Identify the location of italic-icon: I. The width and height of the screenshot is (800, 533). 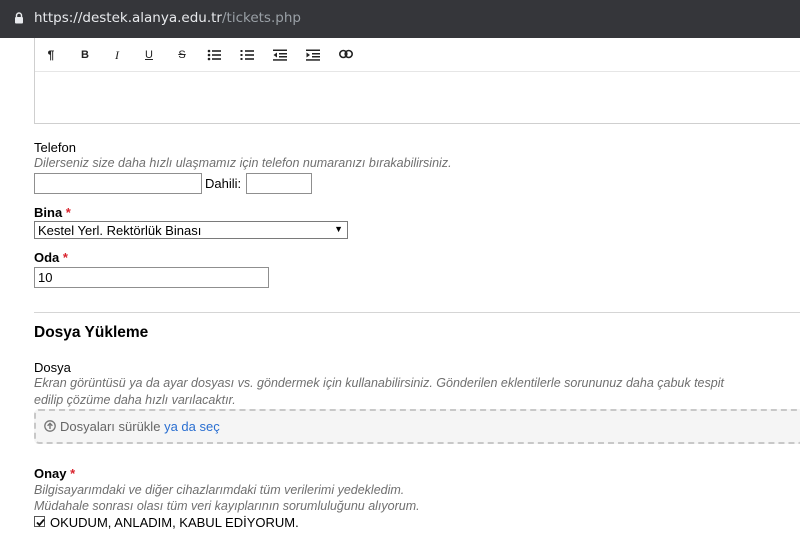
(117, 55).